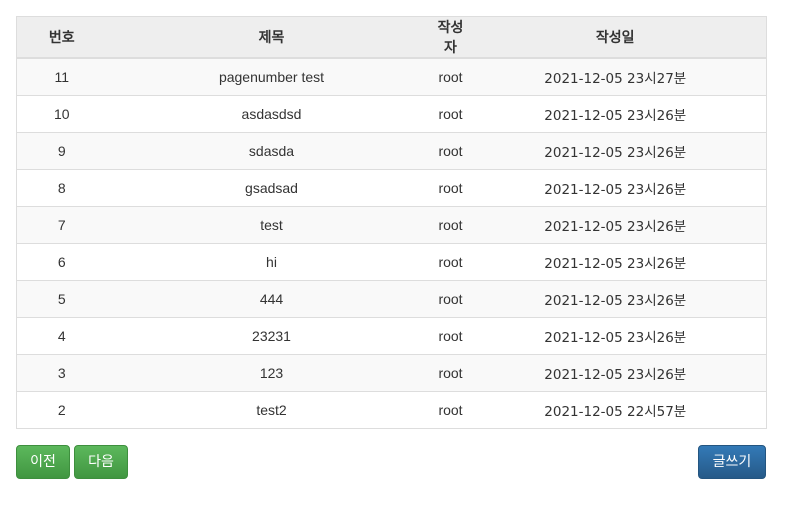 The image size is (793, 530). I want to click on table-row: 8 gsadsad root 2021-12-05 23시26분, so click(391, 187).